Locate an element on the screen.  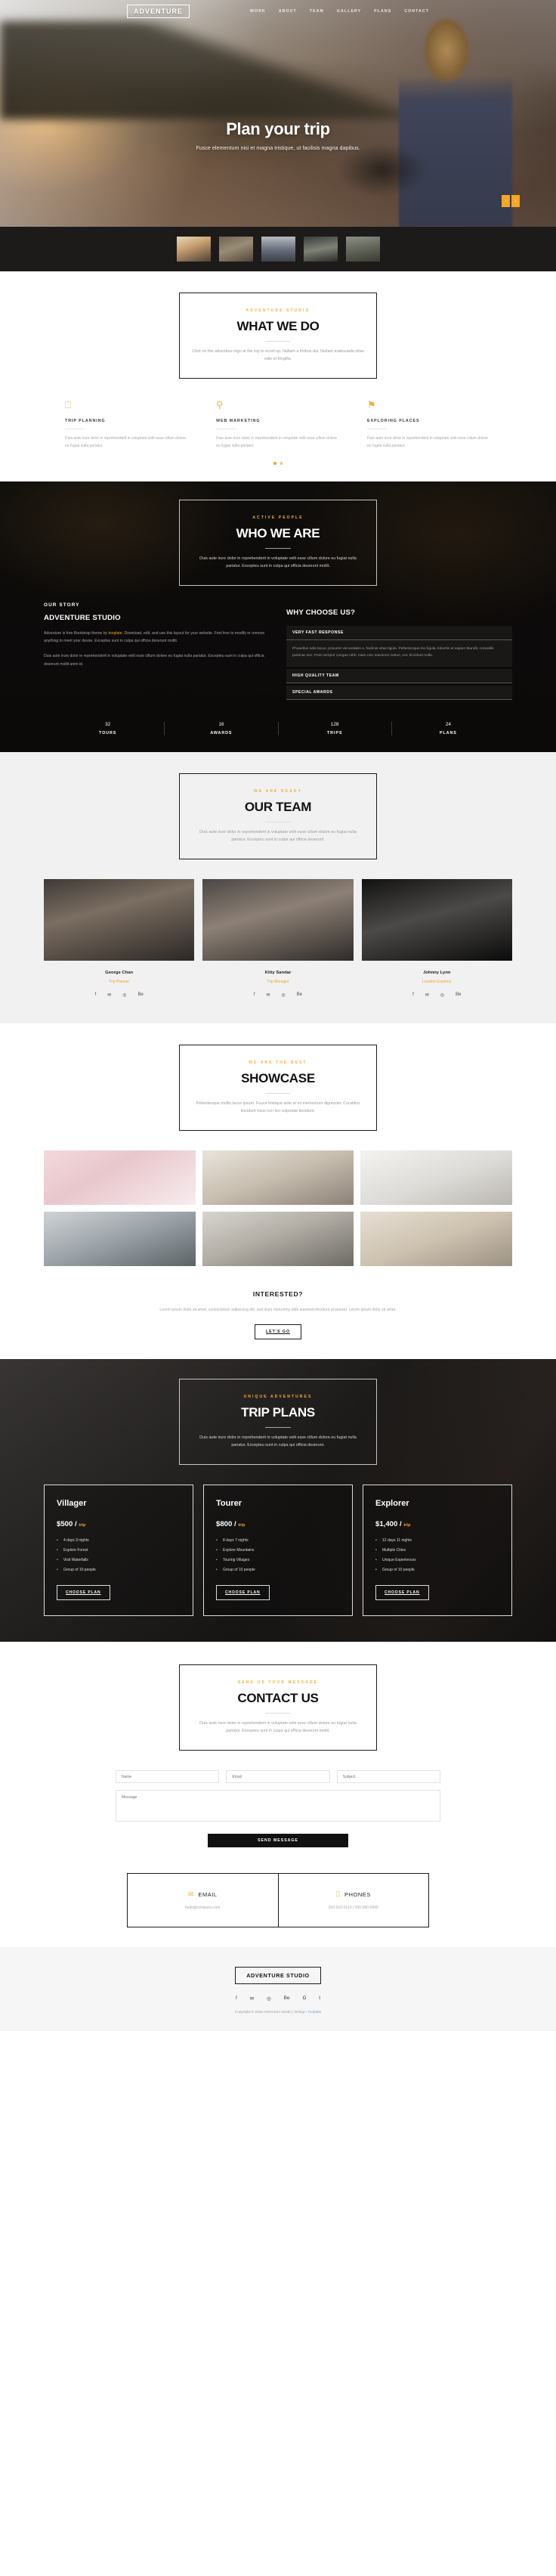
service-title: EXPLORING PLACES is located at coordinates (394, 421).